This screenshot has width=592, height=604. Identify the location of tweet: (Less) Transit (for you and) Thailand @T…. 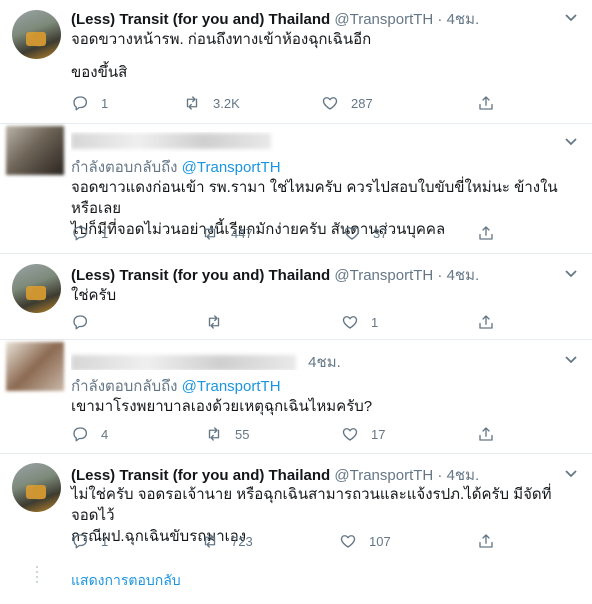
(296, 297).